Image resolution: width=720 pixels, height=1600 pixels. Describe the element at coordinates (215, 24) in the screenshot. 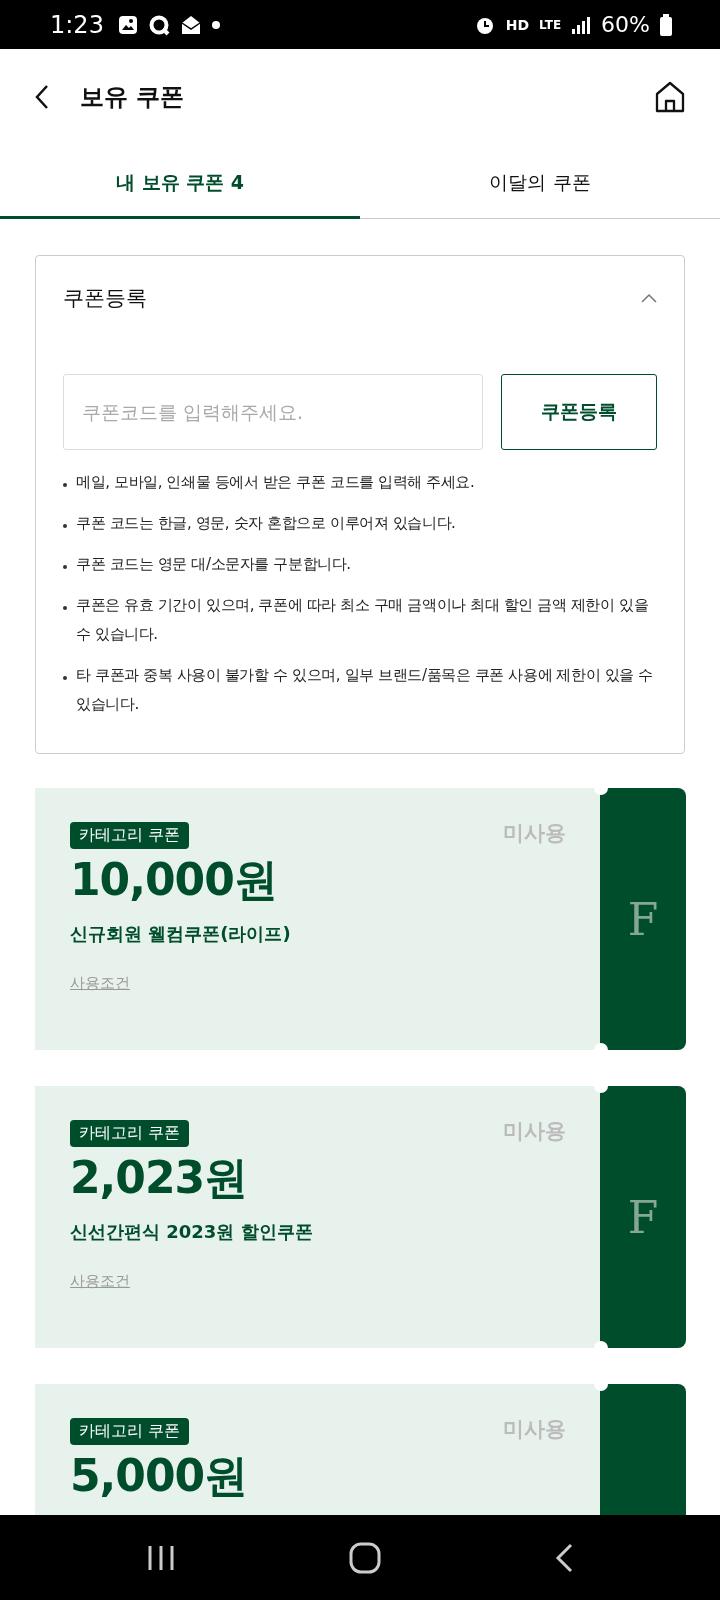

I see `dot-icon` at that location.